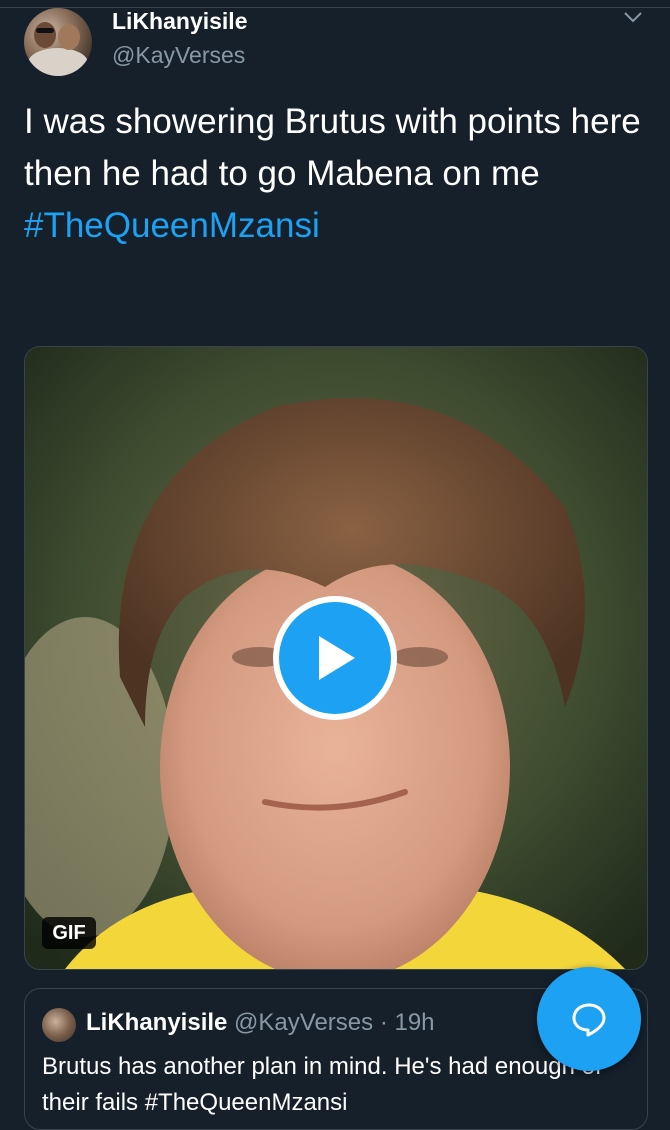  Describe the element at coordinates (58, 42) in the screenshot. I see `author-avatar` at that location.